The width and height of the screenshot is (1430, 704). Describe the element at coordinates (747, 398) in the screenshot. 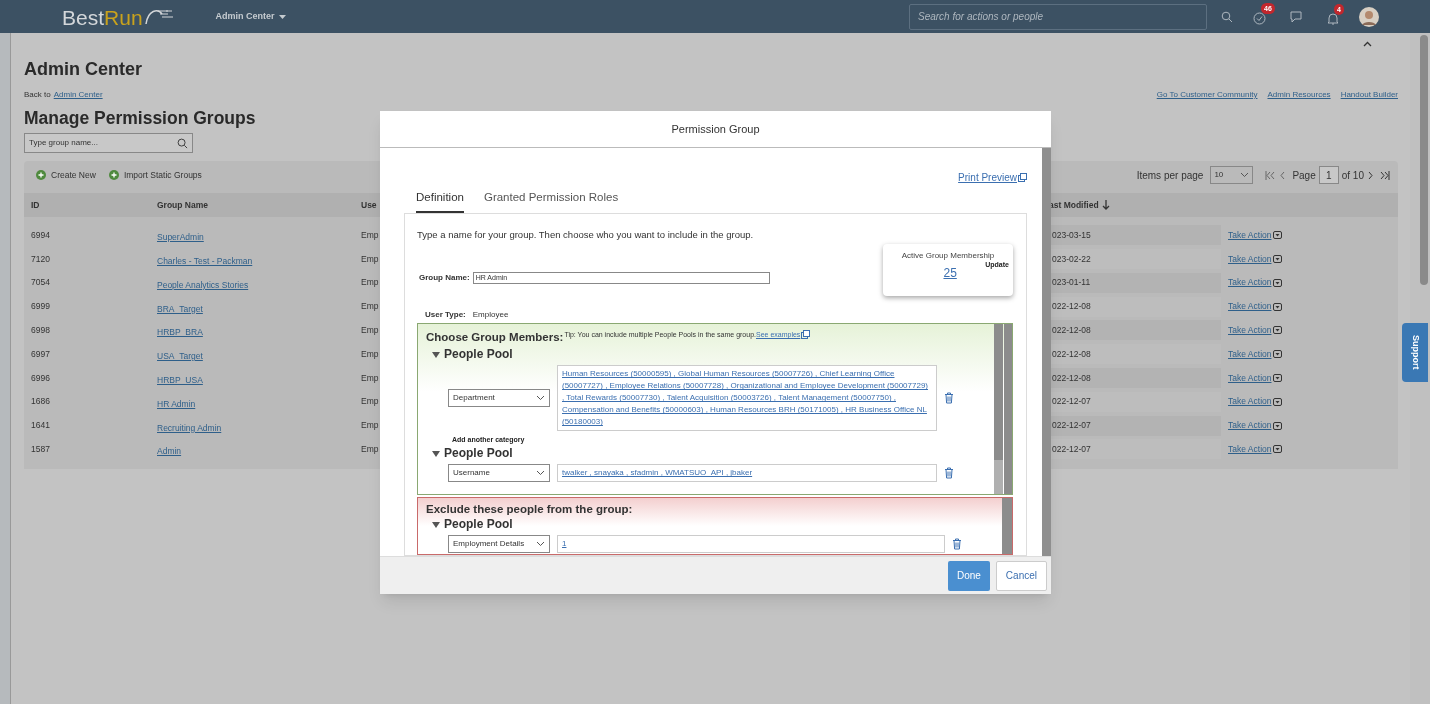

I see `values-field: Human Resources (50000595) , Global Human Resources (50007726) , Chief Learning Office (50007727) , Employee Relations (50007728) , Organizational and Employee Development (50007729) , Total Rewards (50007730) , Talent Acquisition (50003726) , Talent Management (50007750) , Compensation and Benefits (50000603) , Human Resources BRH (50171005) , HR Business Office NL (50180003)` at that location.